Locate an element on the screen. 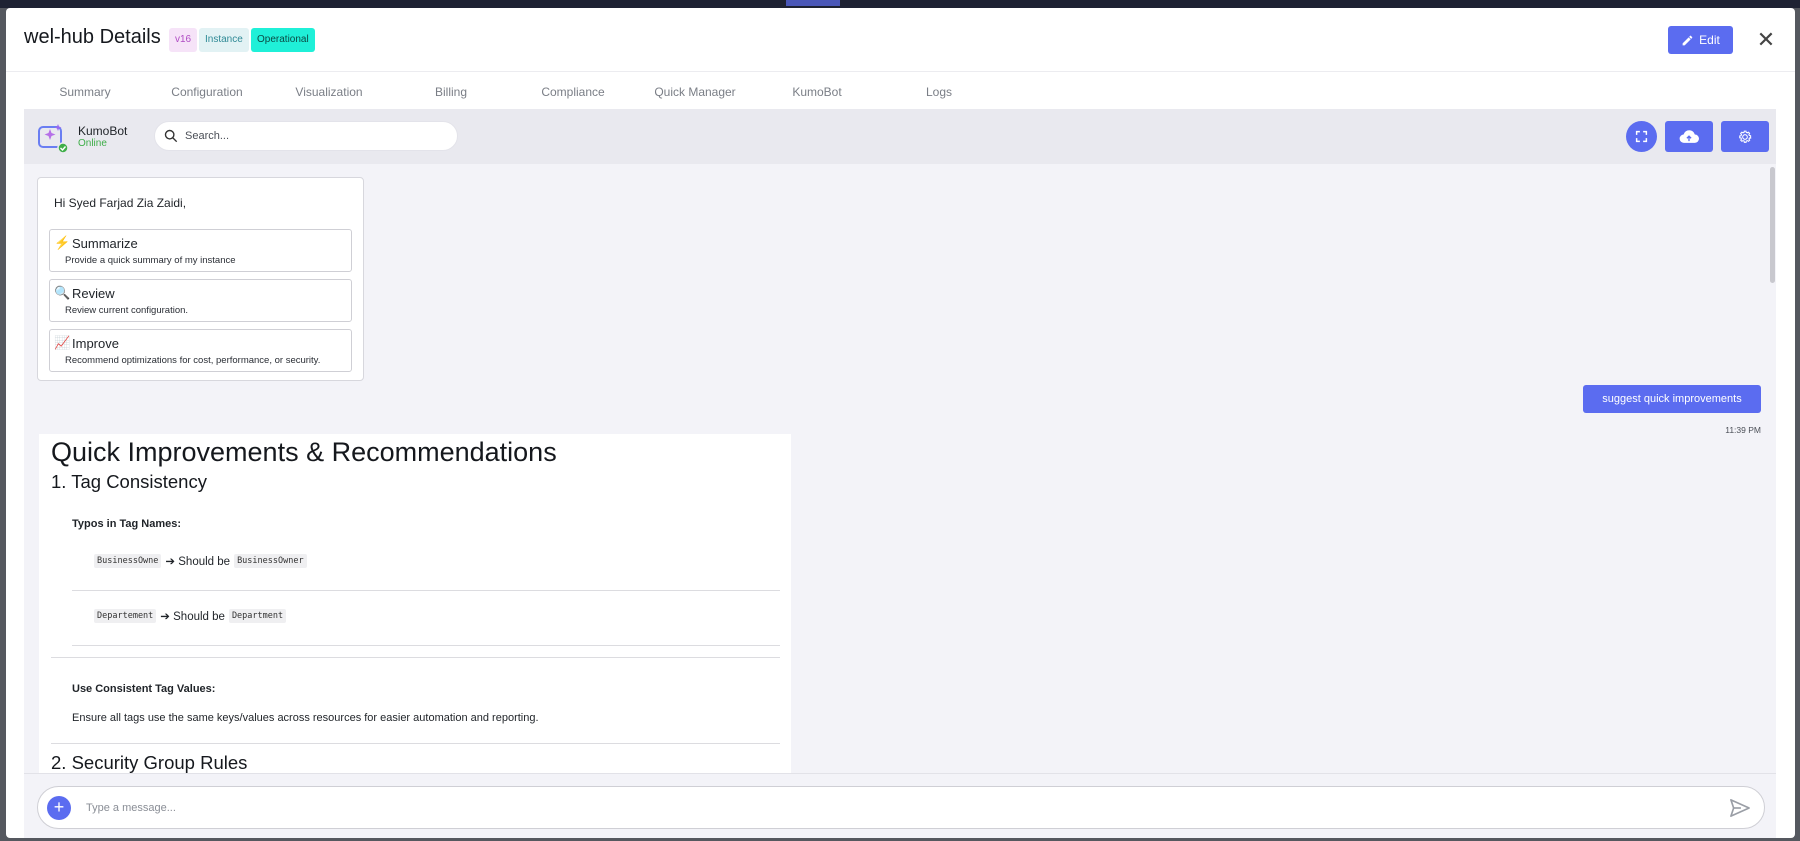 This screenshot has height=841, width=1800. tab-billing: Billing is located at coordinates (451, 94).